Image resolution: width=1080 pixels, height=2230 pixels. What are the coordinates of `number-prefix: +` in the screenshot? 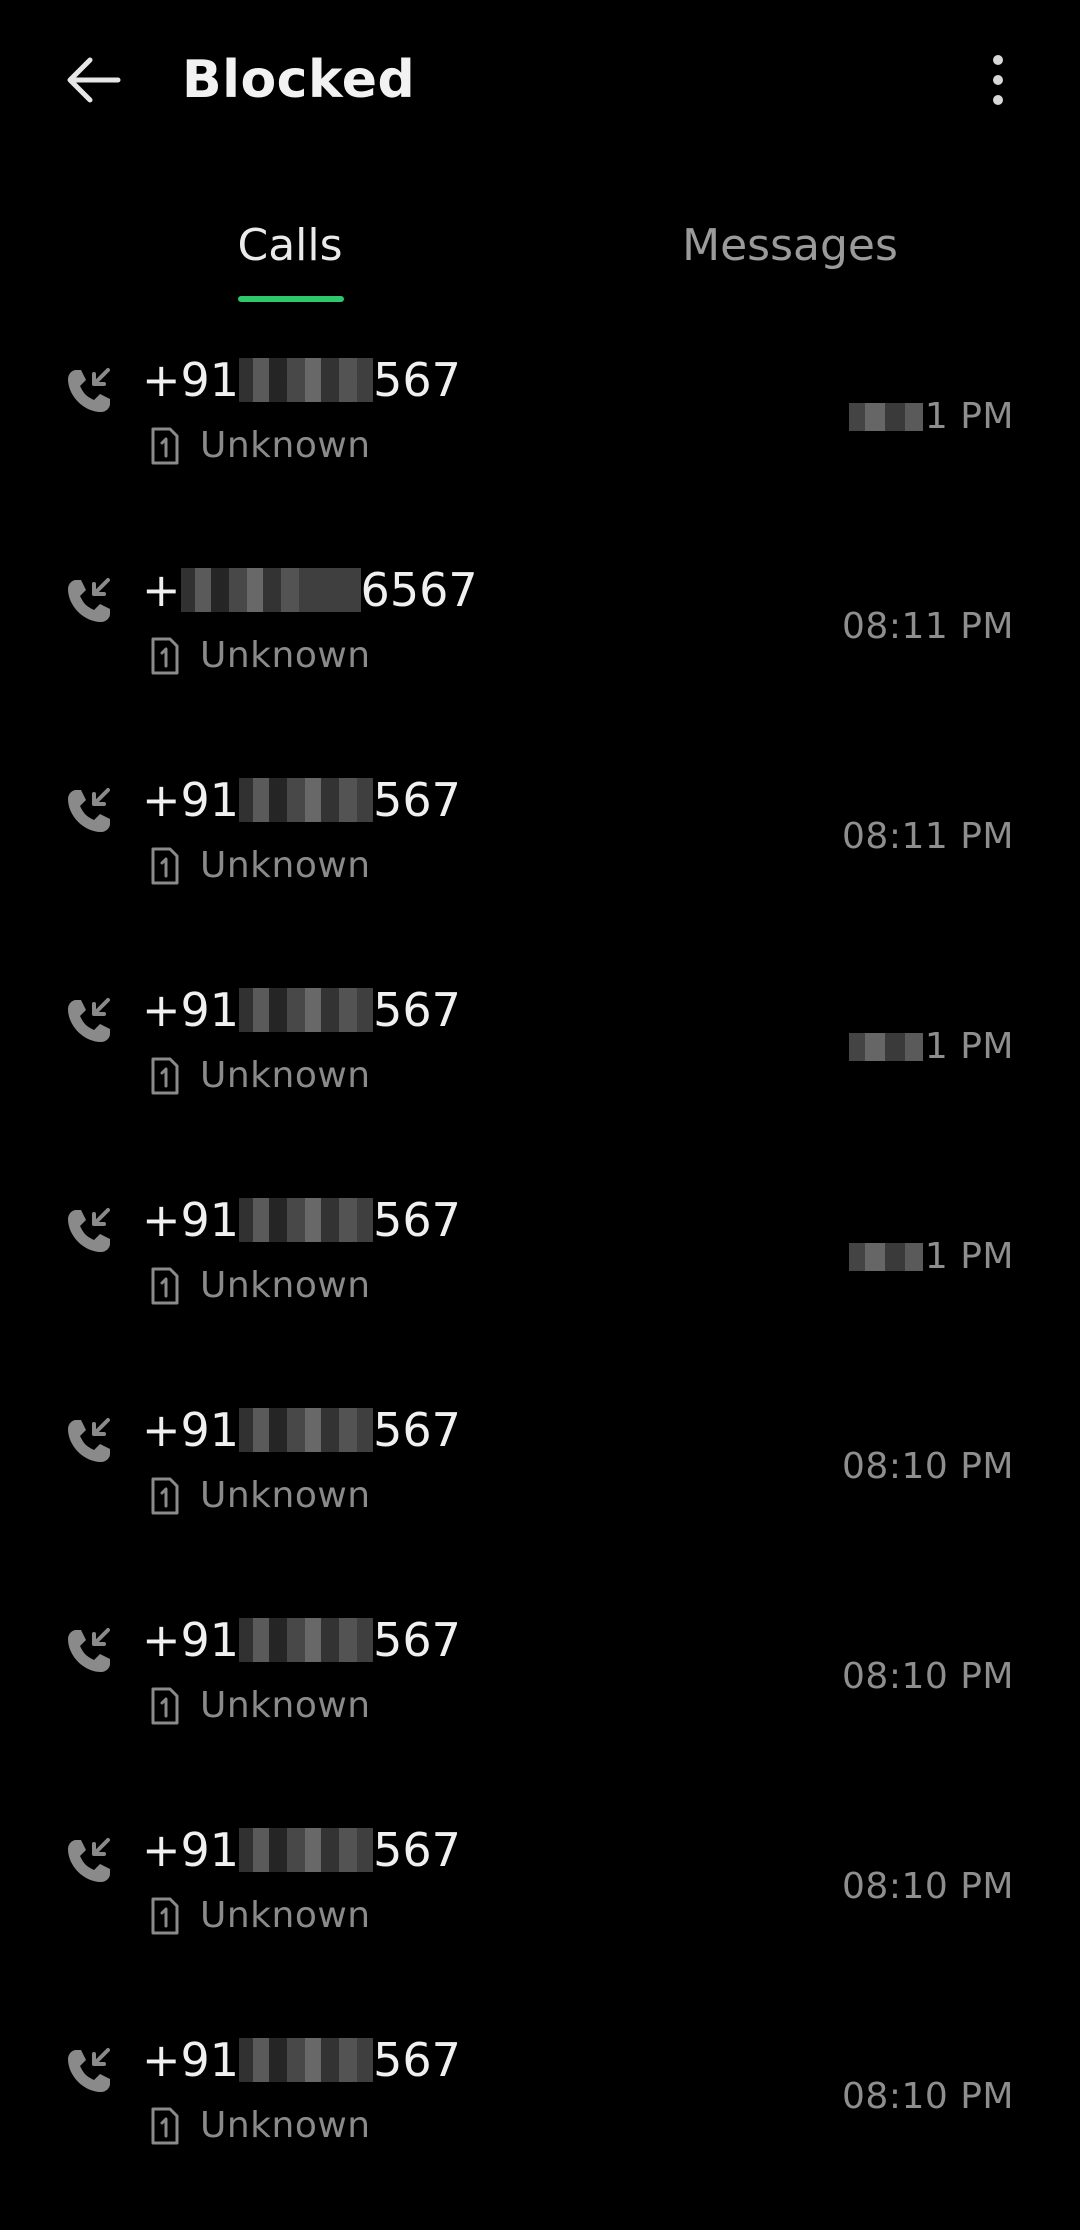 It's located at (161, 590).